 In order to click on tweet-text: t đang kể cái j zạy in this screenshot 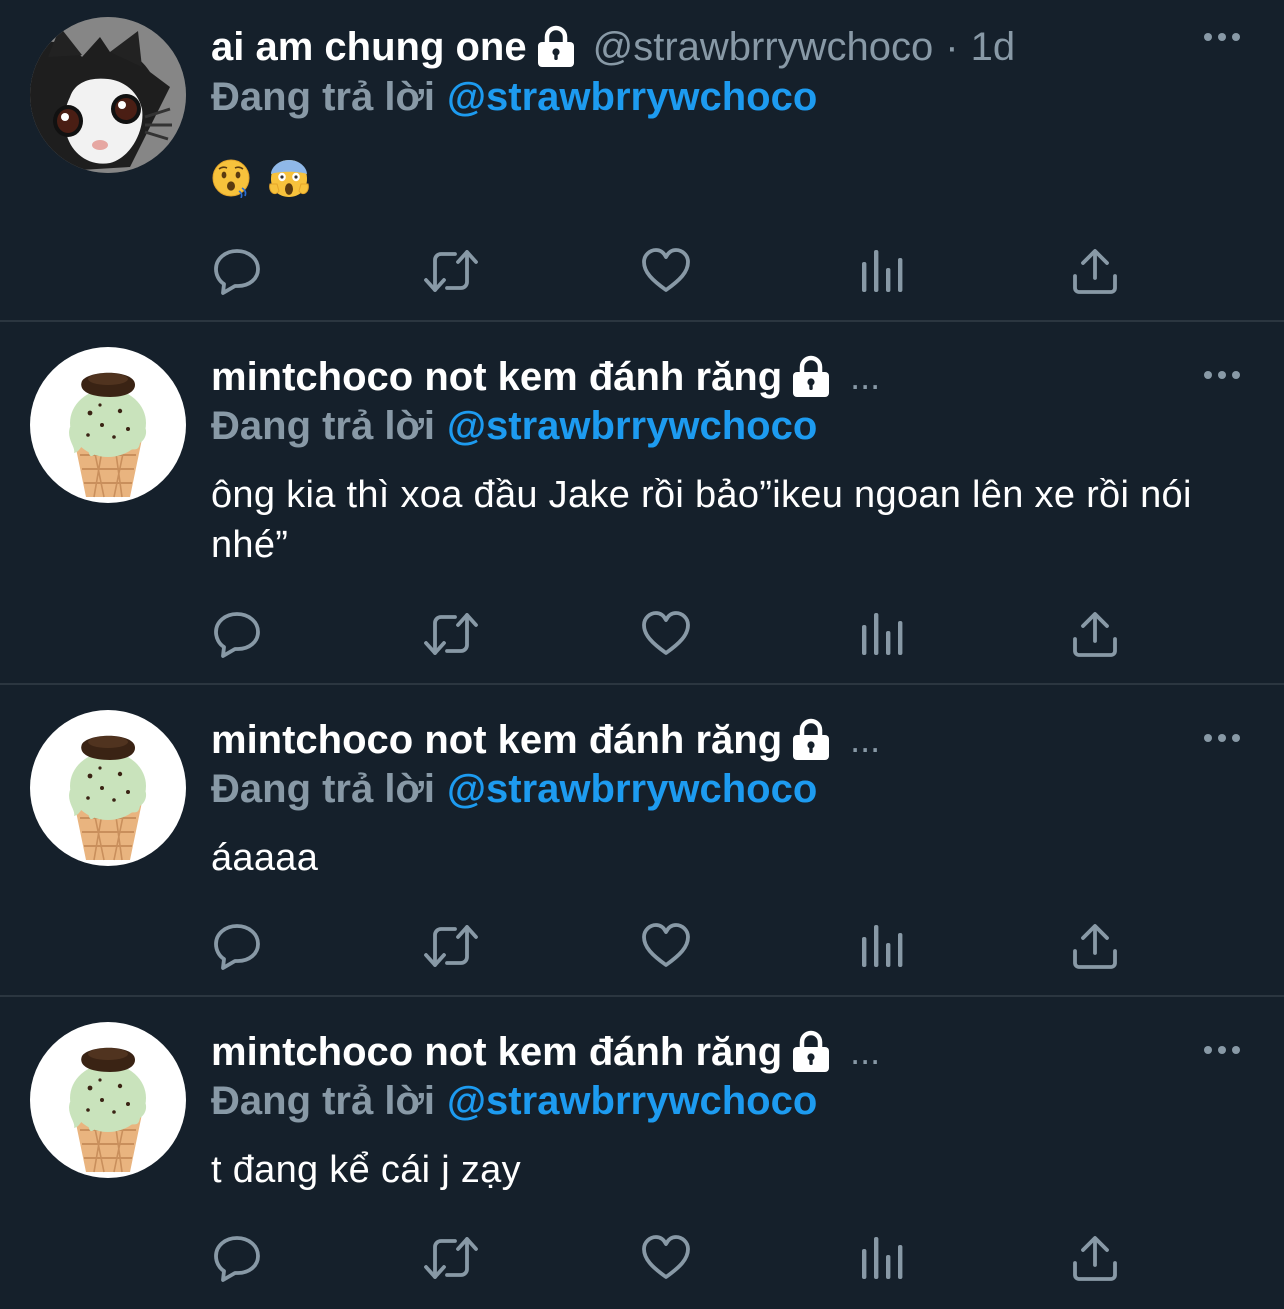, I will do `click(366, 1170)`.